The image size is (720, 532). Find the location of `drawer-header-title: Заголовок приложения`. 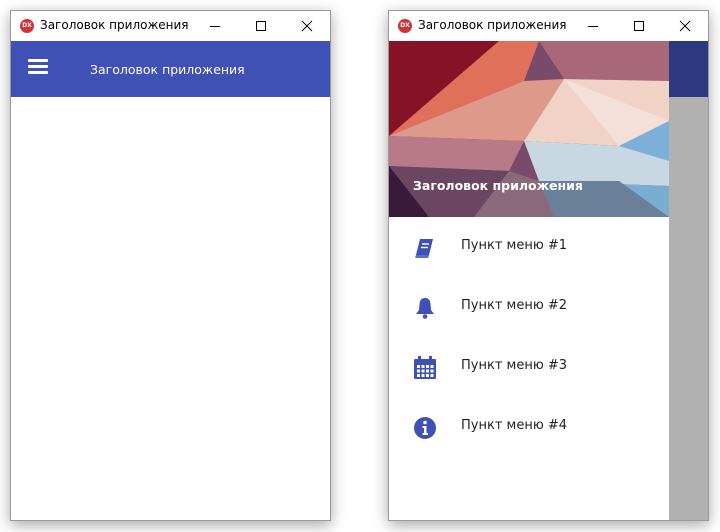

drawer-header-title: Заголовок приложения is located at coordinates (498, 185).